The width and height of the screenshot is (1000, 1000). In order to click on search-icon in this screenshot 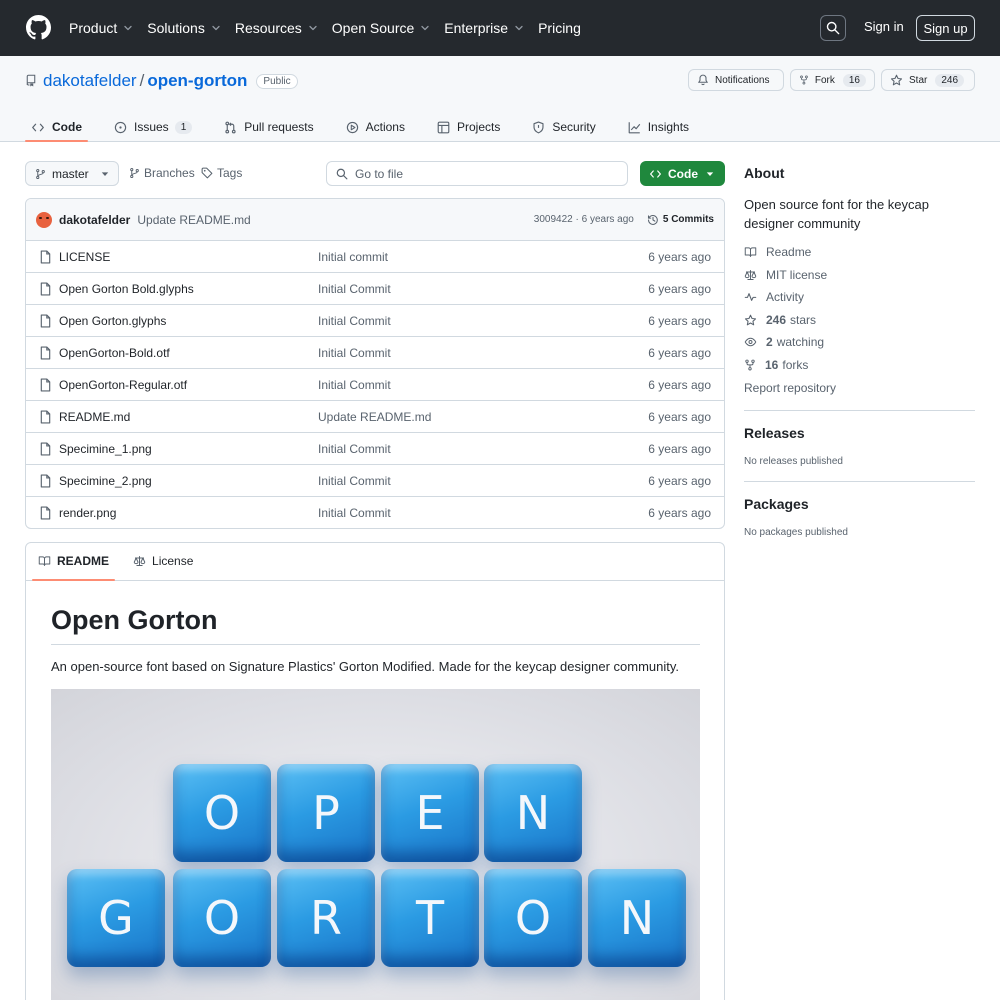, I will do `click(833, 28)`.